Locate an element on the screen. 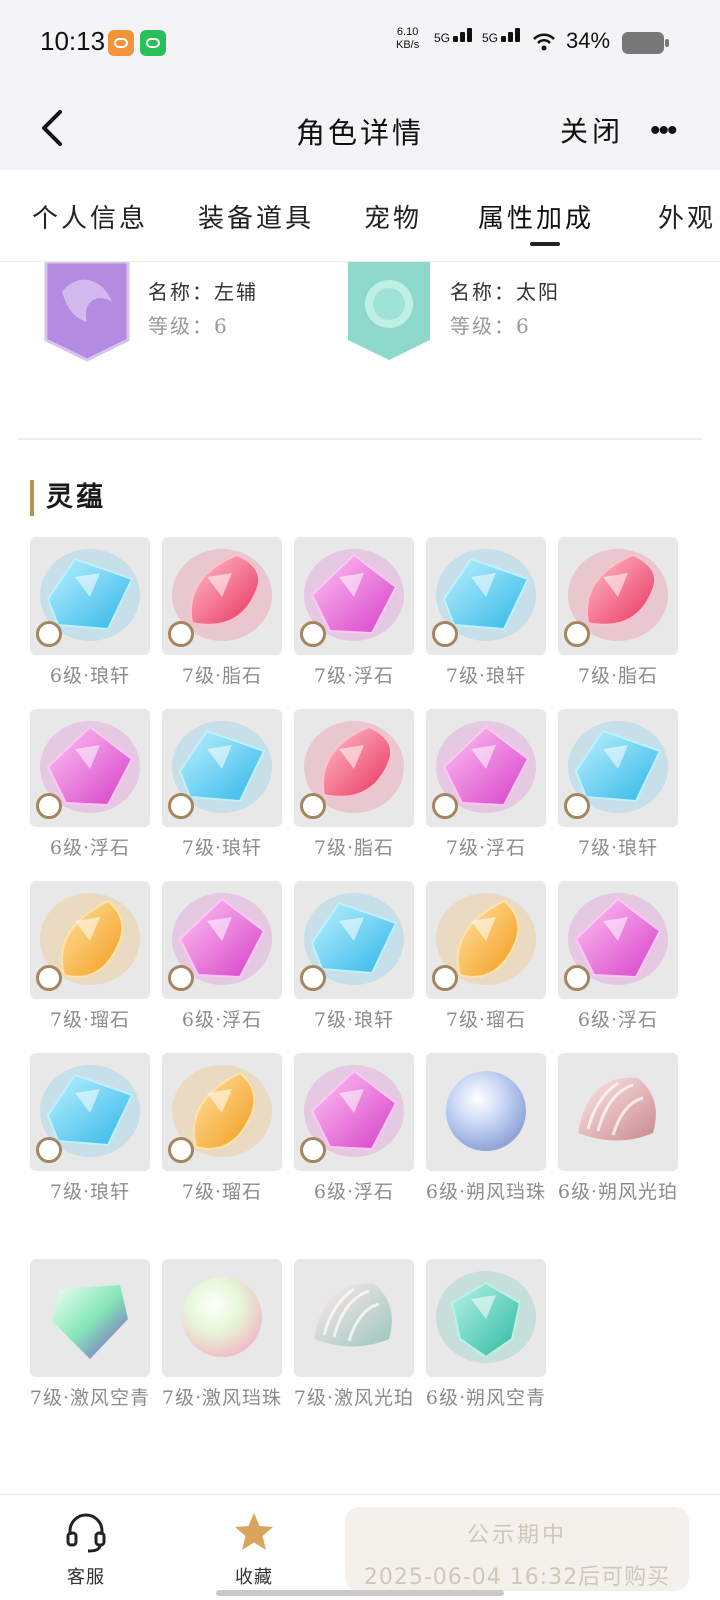 The height and width of the screenshot is (1600, 720). gem-label: 7级·激风空青 is located at coordinates (90, 1398).